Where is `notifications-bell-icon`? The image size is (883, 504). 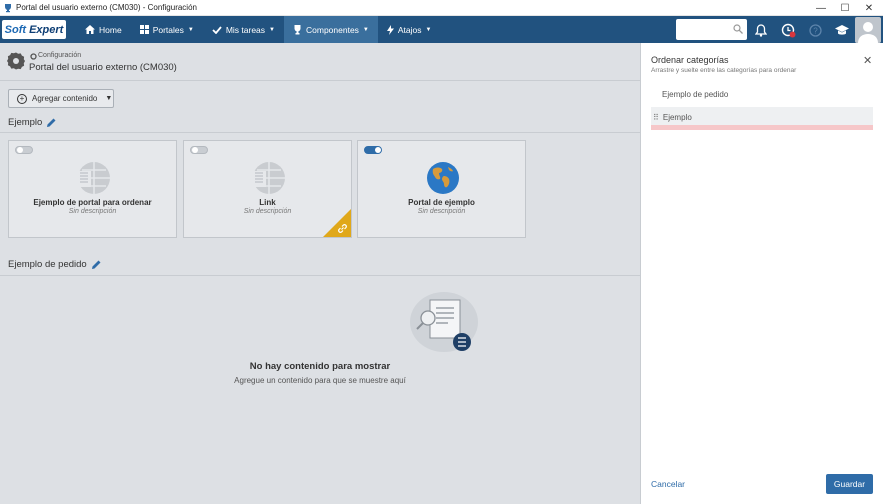 notifications-bell-icon is located at coordinates (761, 30).